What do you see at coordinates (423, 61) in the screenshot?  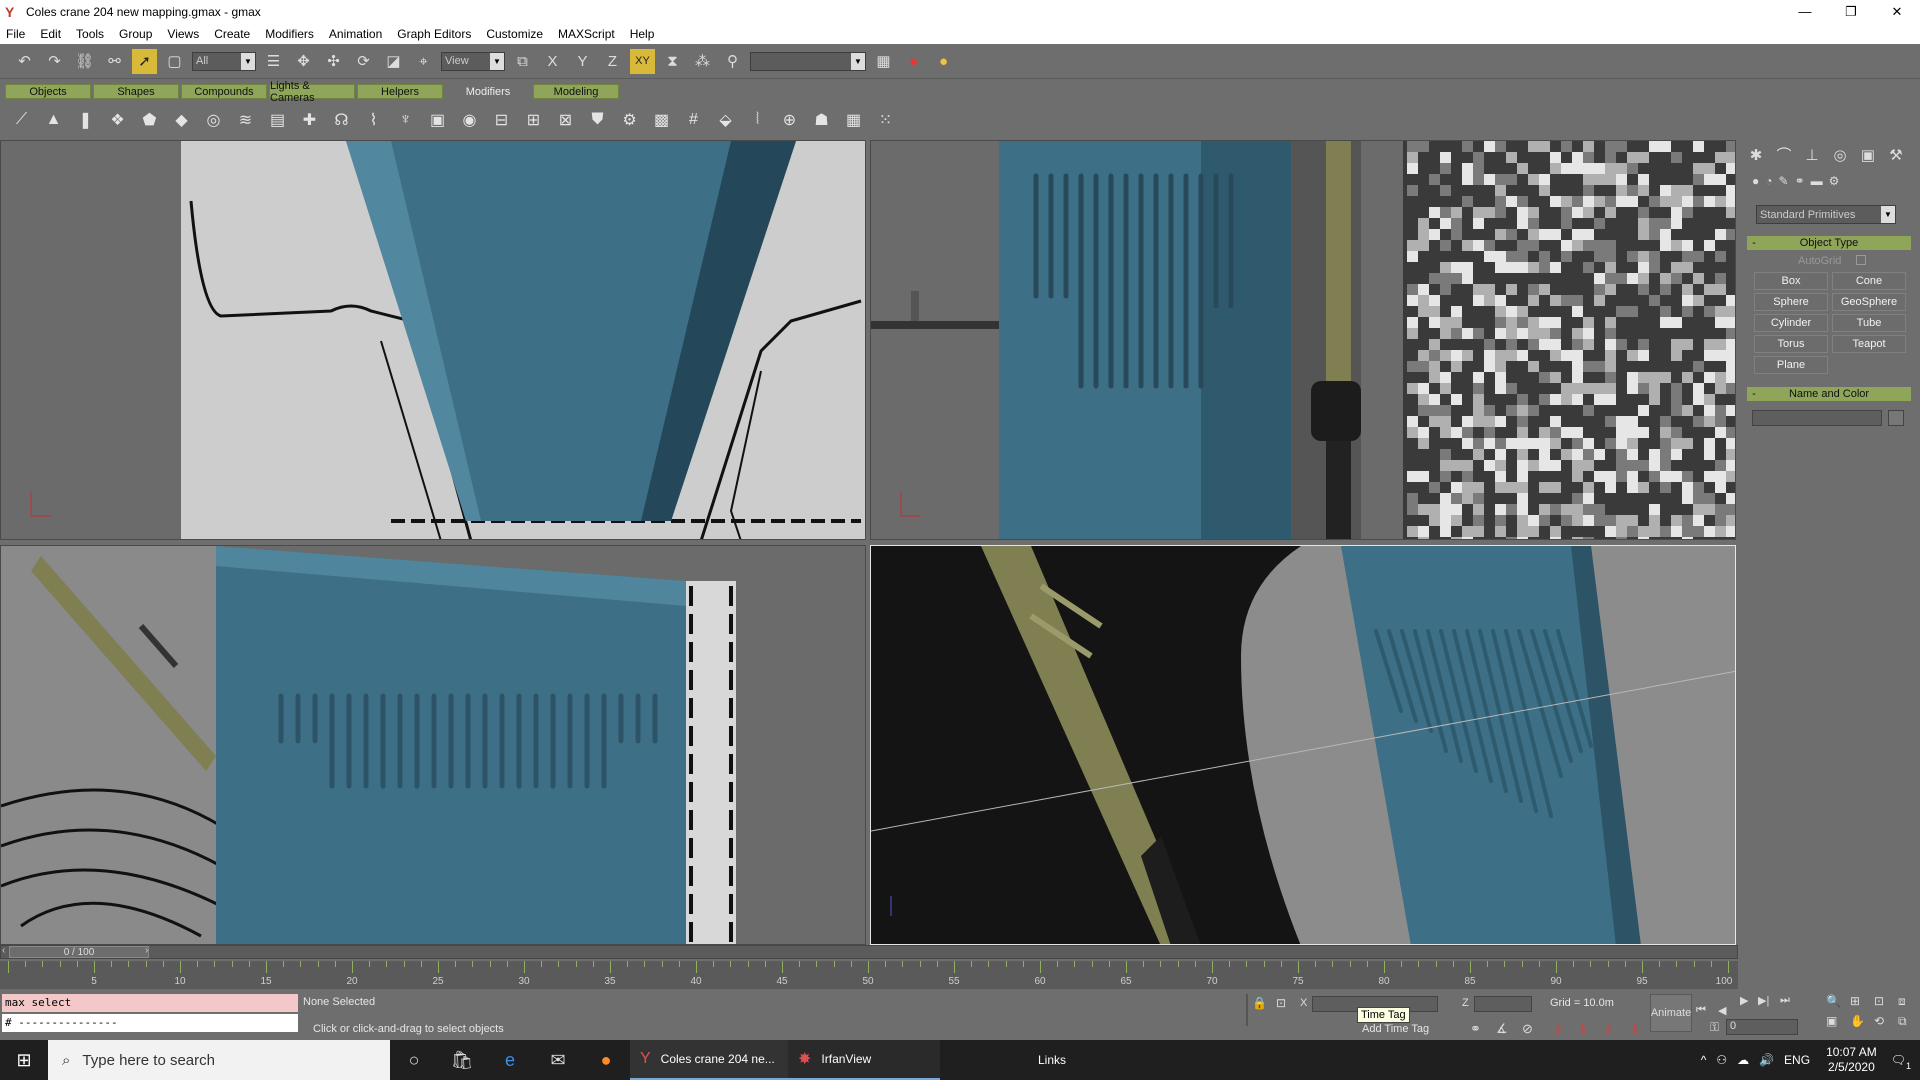 I see `pivot-icon: ⌖` at bounding box center [423, 61].